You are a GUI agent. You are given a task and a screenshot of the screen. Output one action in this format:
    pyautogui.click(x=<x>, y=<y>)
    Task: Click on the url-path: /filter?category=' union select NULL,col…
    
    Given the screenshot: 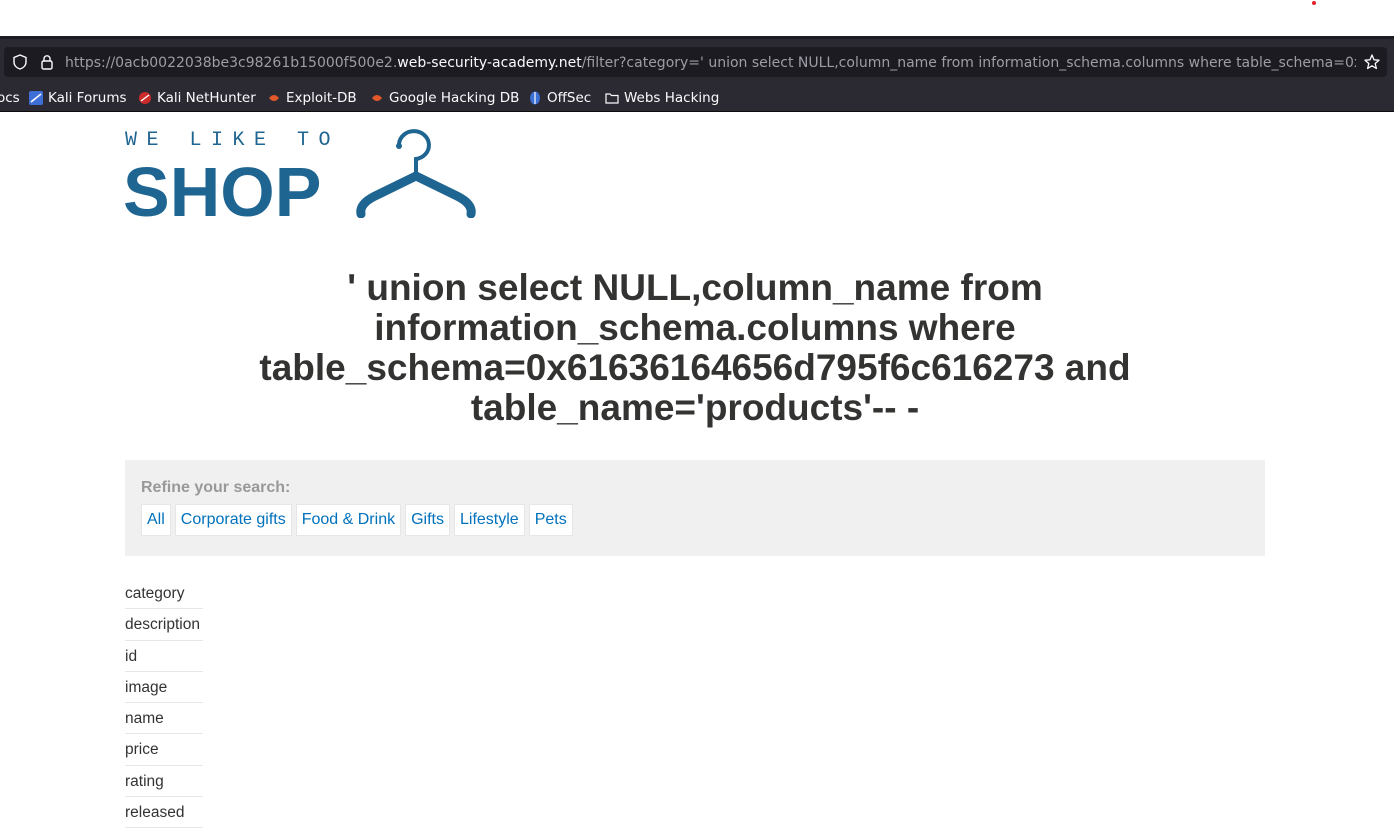 What is the action you would take?
    pyautogui.click(x=968, y=63)
    